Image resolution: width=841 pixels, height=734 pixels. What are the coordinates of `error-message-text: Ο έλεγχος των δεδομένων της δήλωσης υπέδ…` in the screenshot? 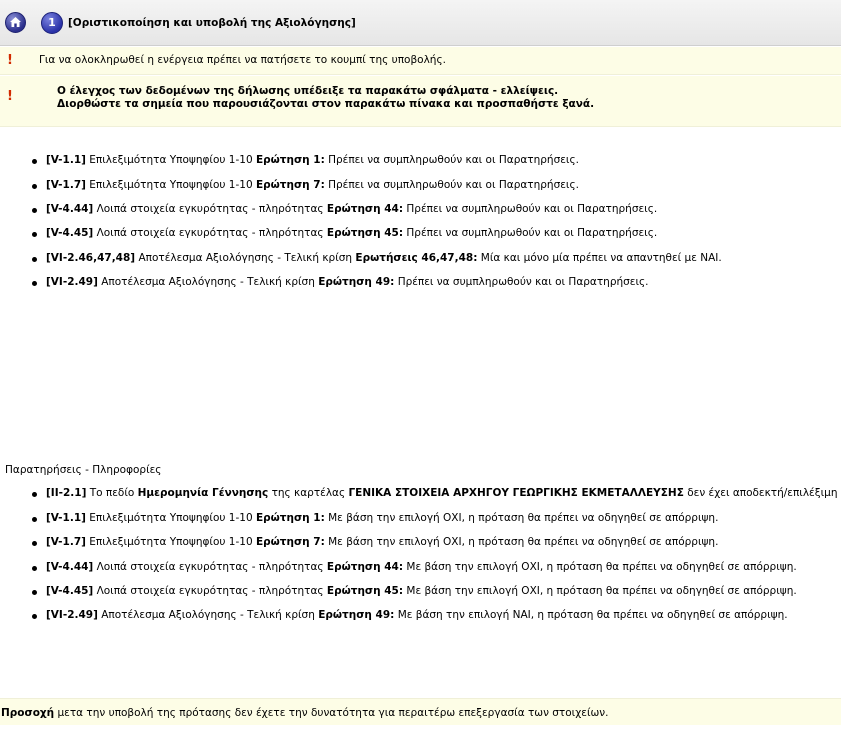 It's located at (325, 98).